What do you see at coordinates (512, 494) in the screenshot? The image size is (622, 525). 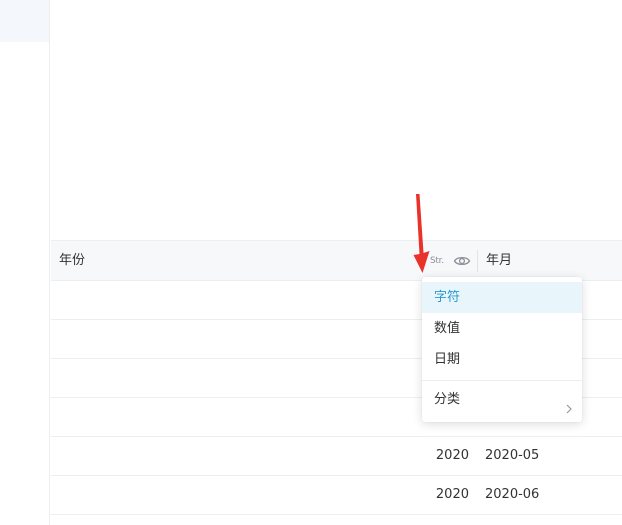 I see `cell-month: 2020-06` at bounding box center [512, 494].